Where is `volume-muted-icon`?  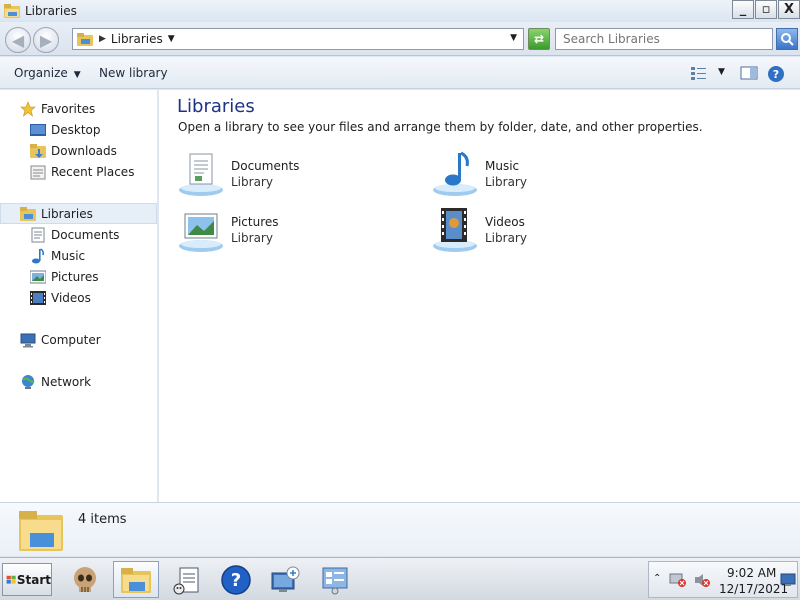
volume-muted-icon is located at coordinates (702, 580).